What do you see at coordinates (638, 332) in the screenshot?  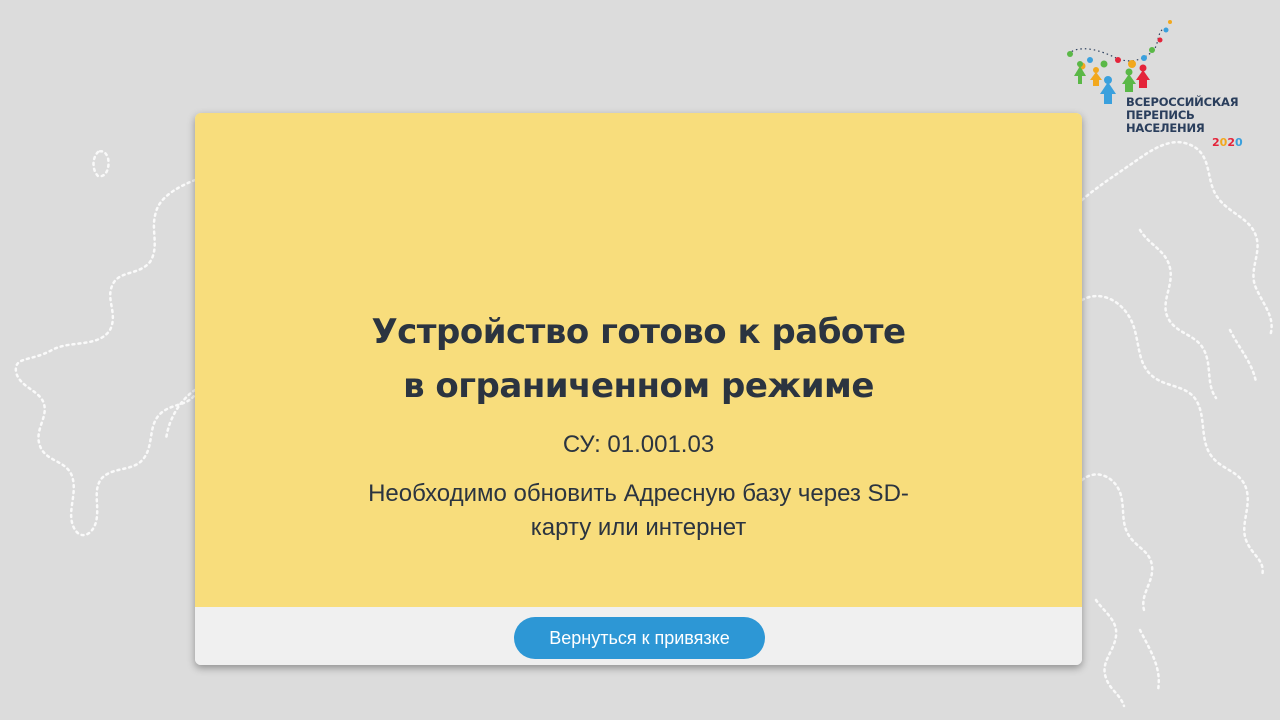 I see `dialog-title-line-1: Устройство готово к работе` at bounding box center [638, 332].